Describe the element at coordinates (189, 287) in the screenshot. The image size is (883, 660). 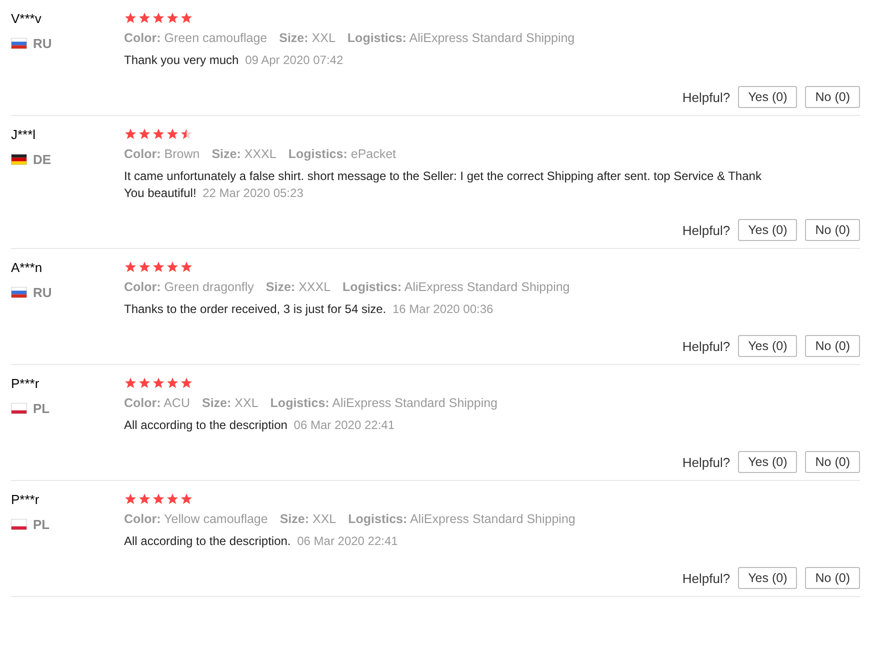
I see `order-attribute: Color: Green dragonfly` at that location.